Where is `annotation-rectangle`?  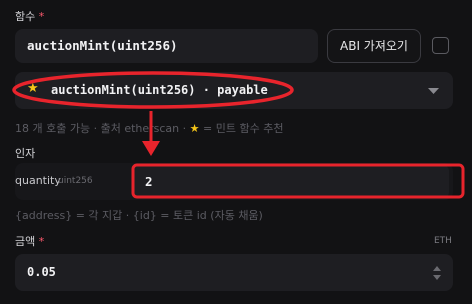
annotation-rectangle is located at coordinates (298, 181).